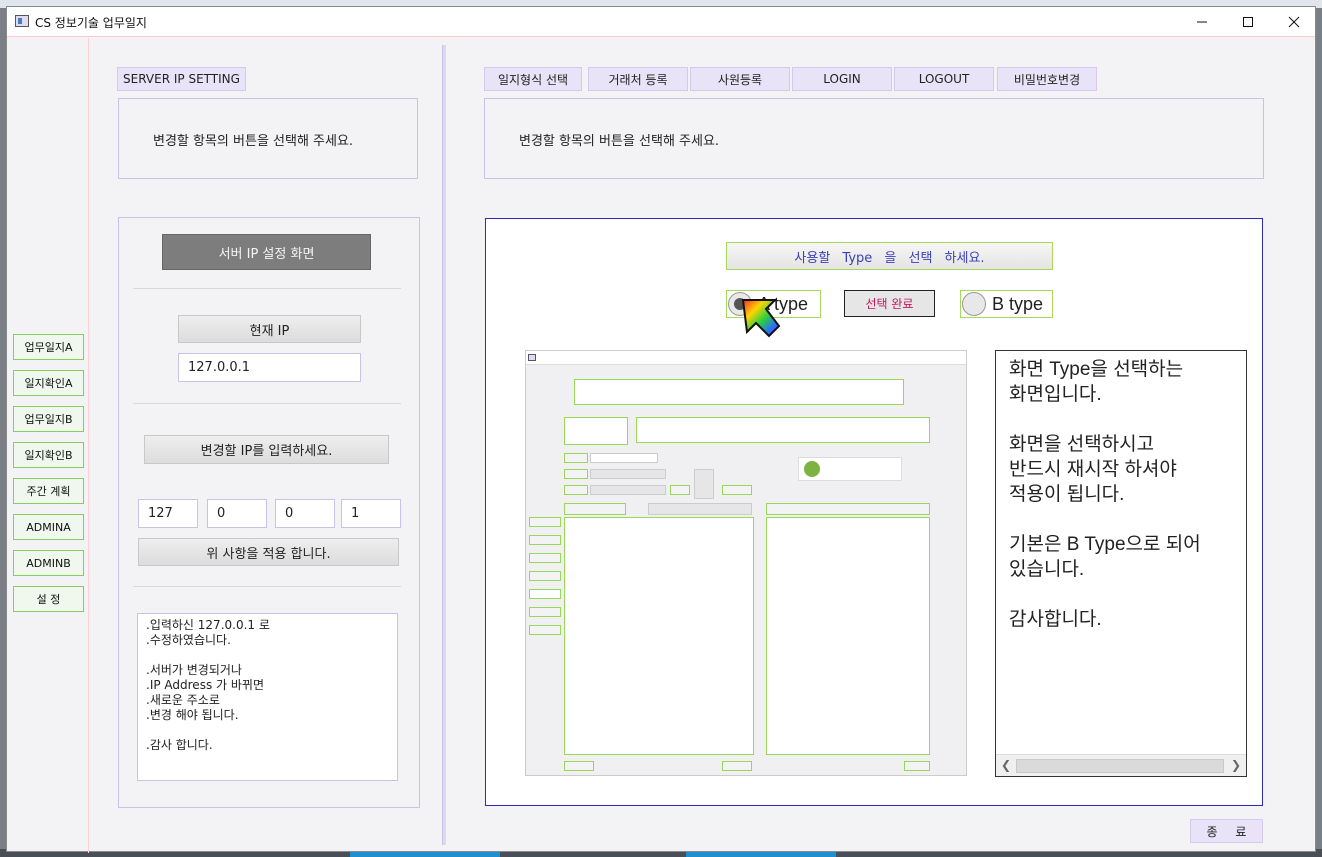 The height and width of the screenshot is (857, 1322). Describe the element at coordinates (183, 700) in the screenshot. I see `message-line: .새로운 주소로` at that location.